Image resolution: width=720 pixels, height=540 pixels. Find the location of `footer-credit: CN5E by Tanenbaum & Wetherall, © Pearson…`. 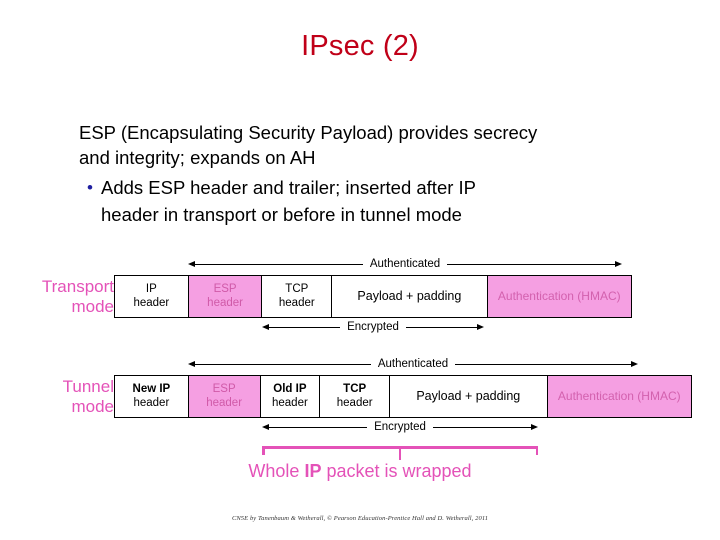

footer-credit: CN5E by Tanenbaum & Wetherall, © Pearson… is located at coordinates (360, 518).